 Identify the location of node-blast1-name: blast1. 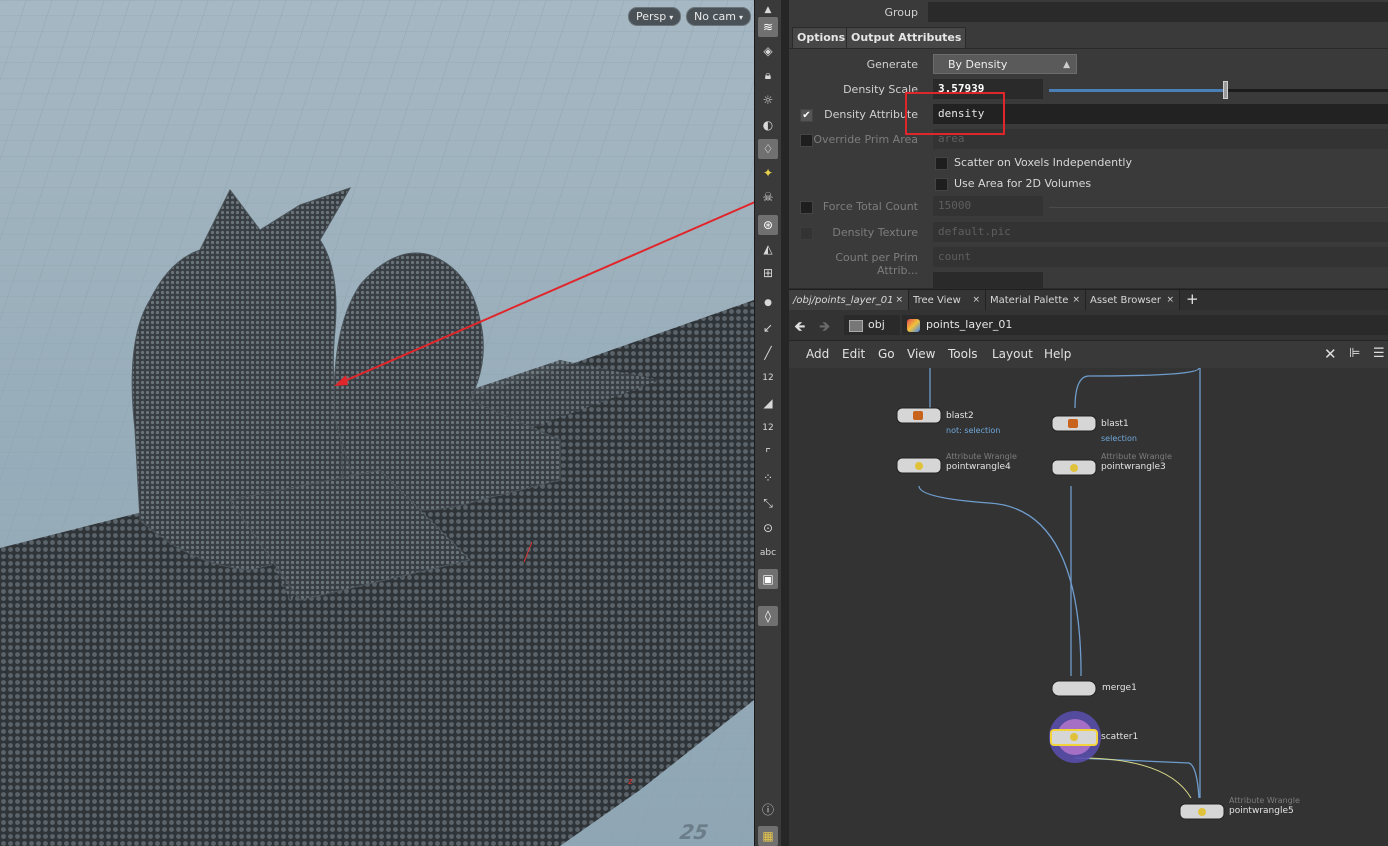
(1115, 424).